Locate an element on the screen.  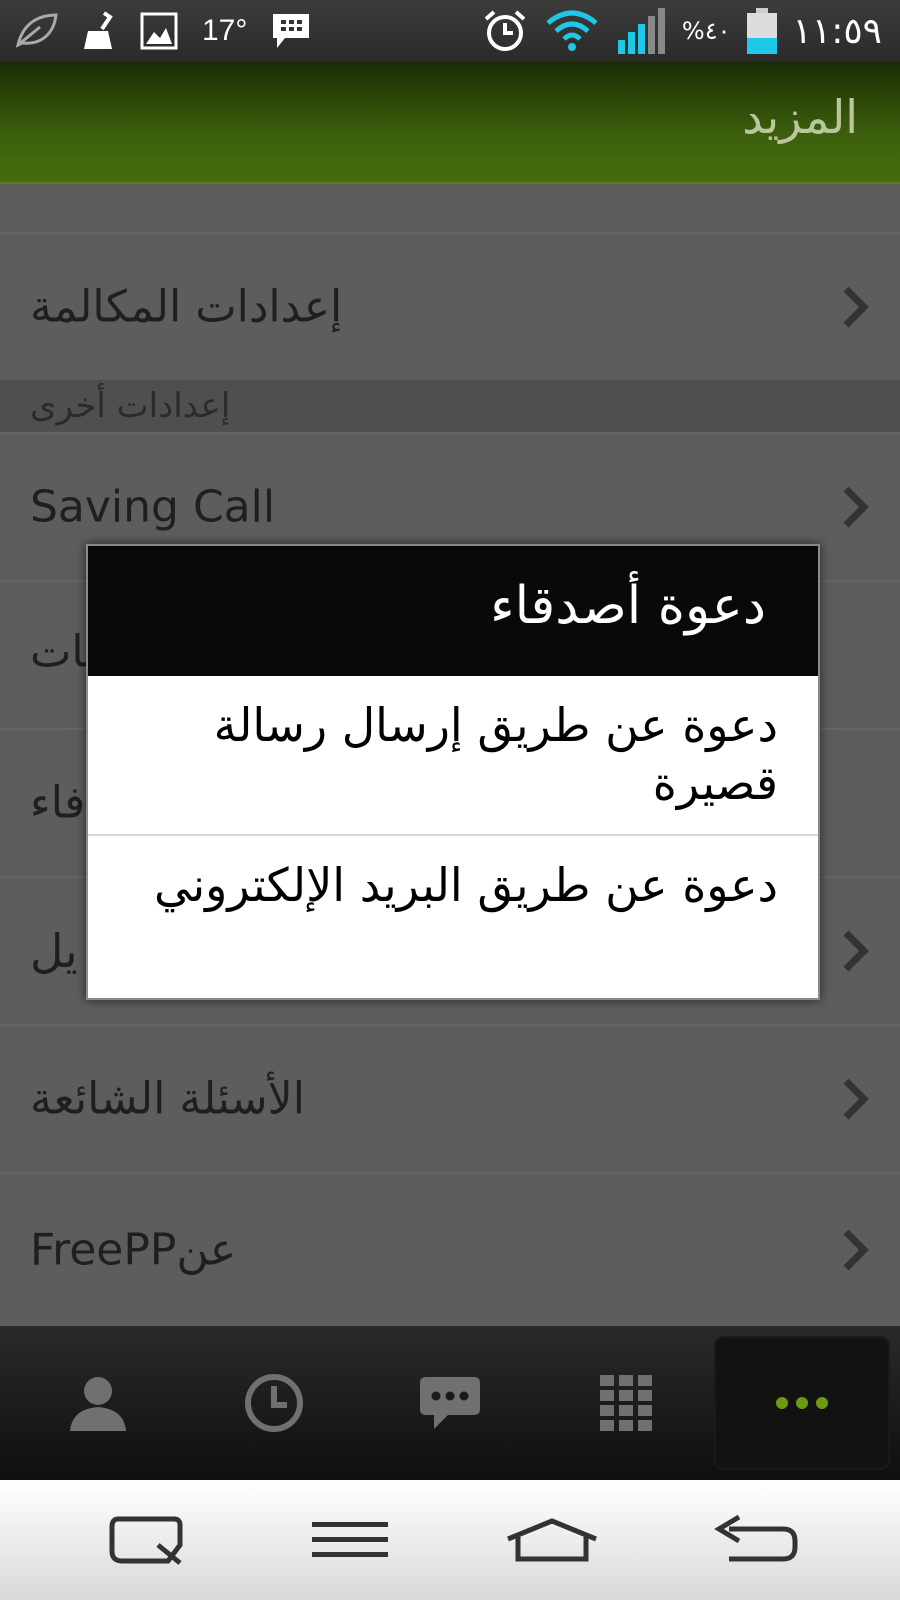
option-label: دعوة عن طريق البريد الإلكتروني is located at coordinates (466, 885).